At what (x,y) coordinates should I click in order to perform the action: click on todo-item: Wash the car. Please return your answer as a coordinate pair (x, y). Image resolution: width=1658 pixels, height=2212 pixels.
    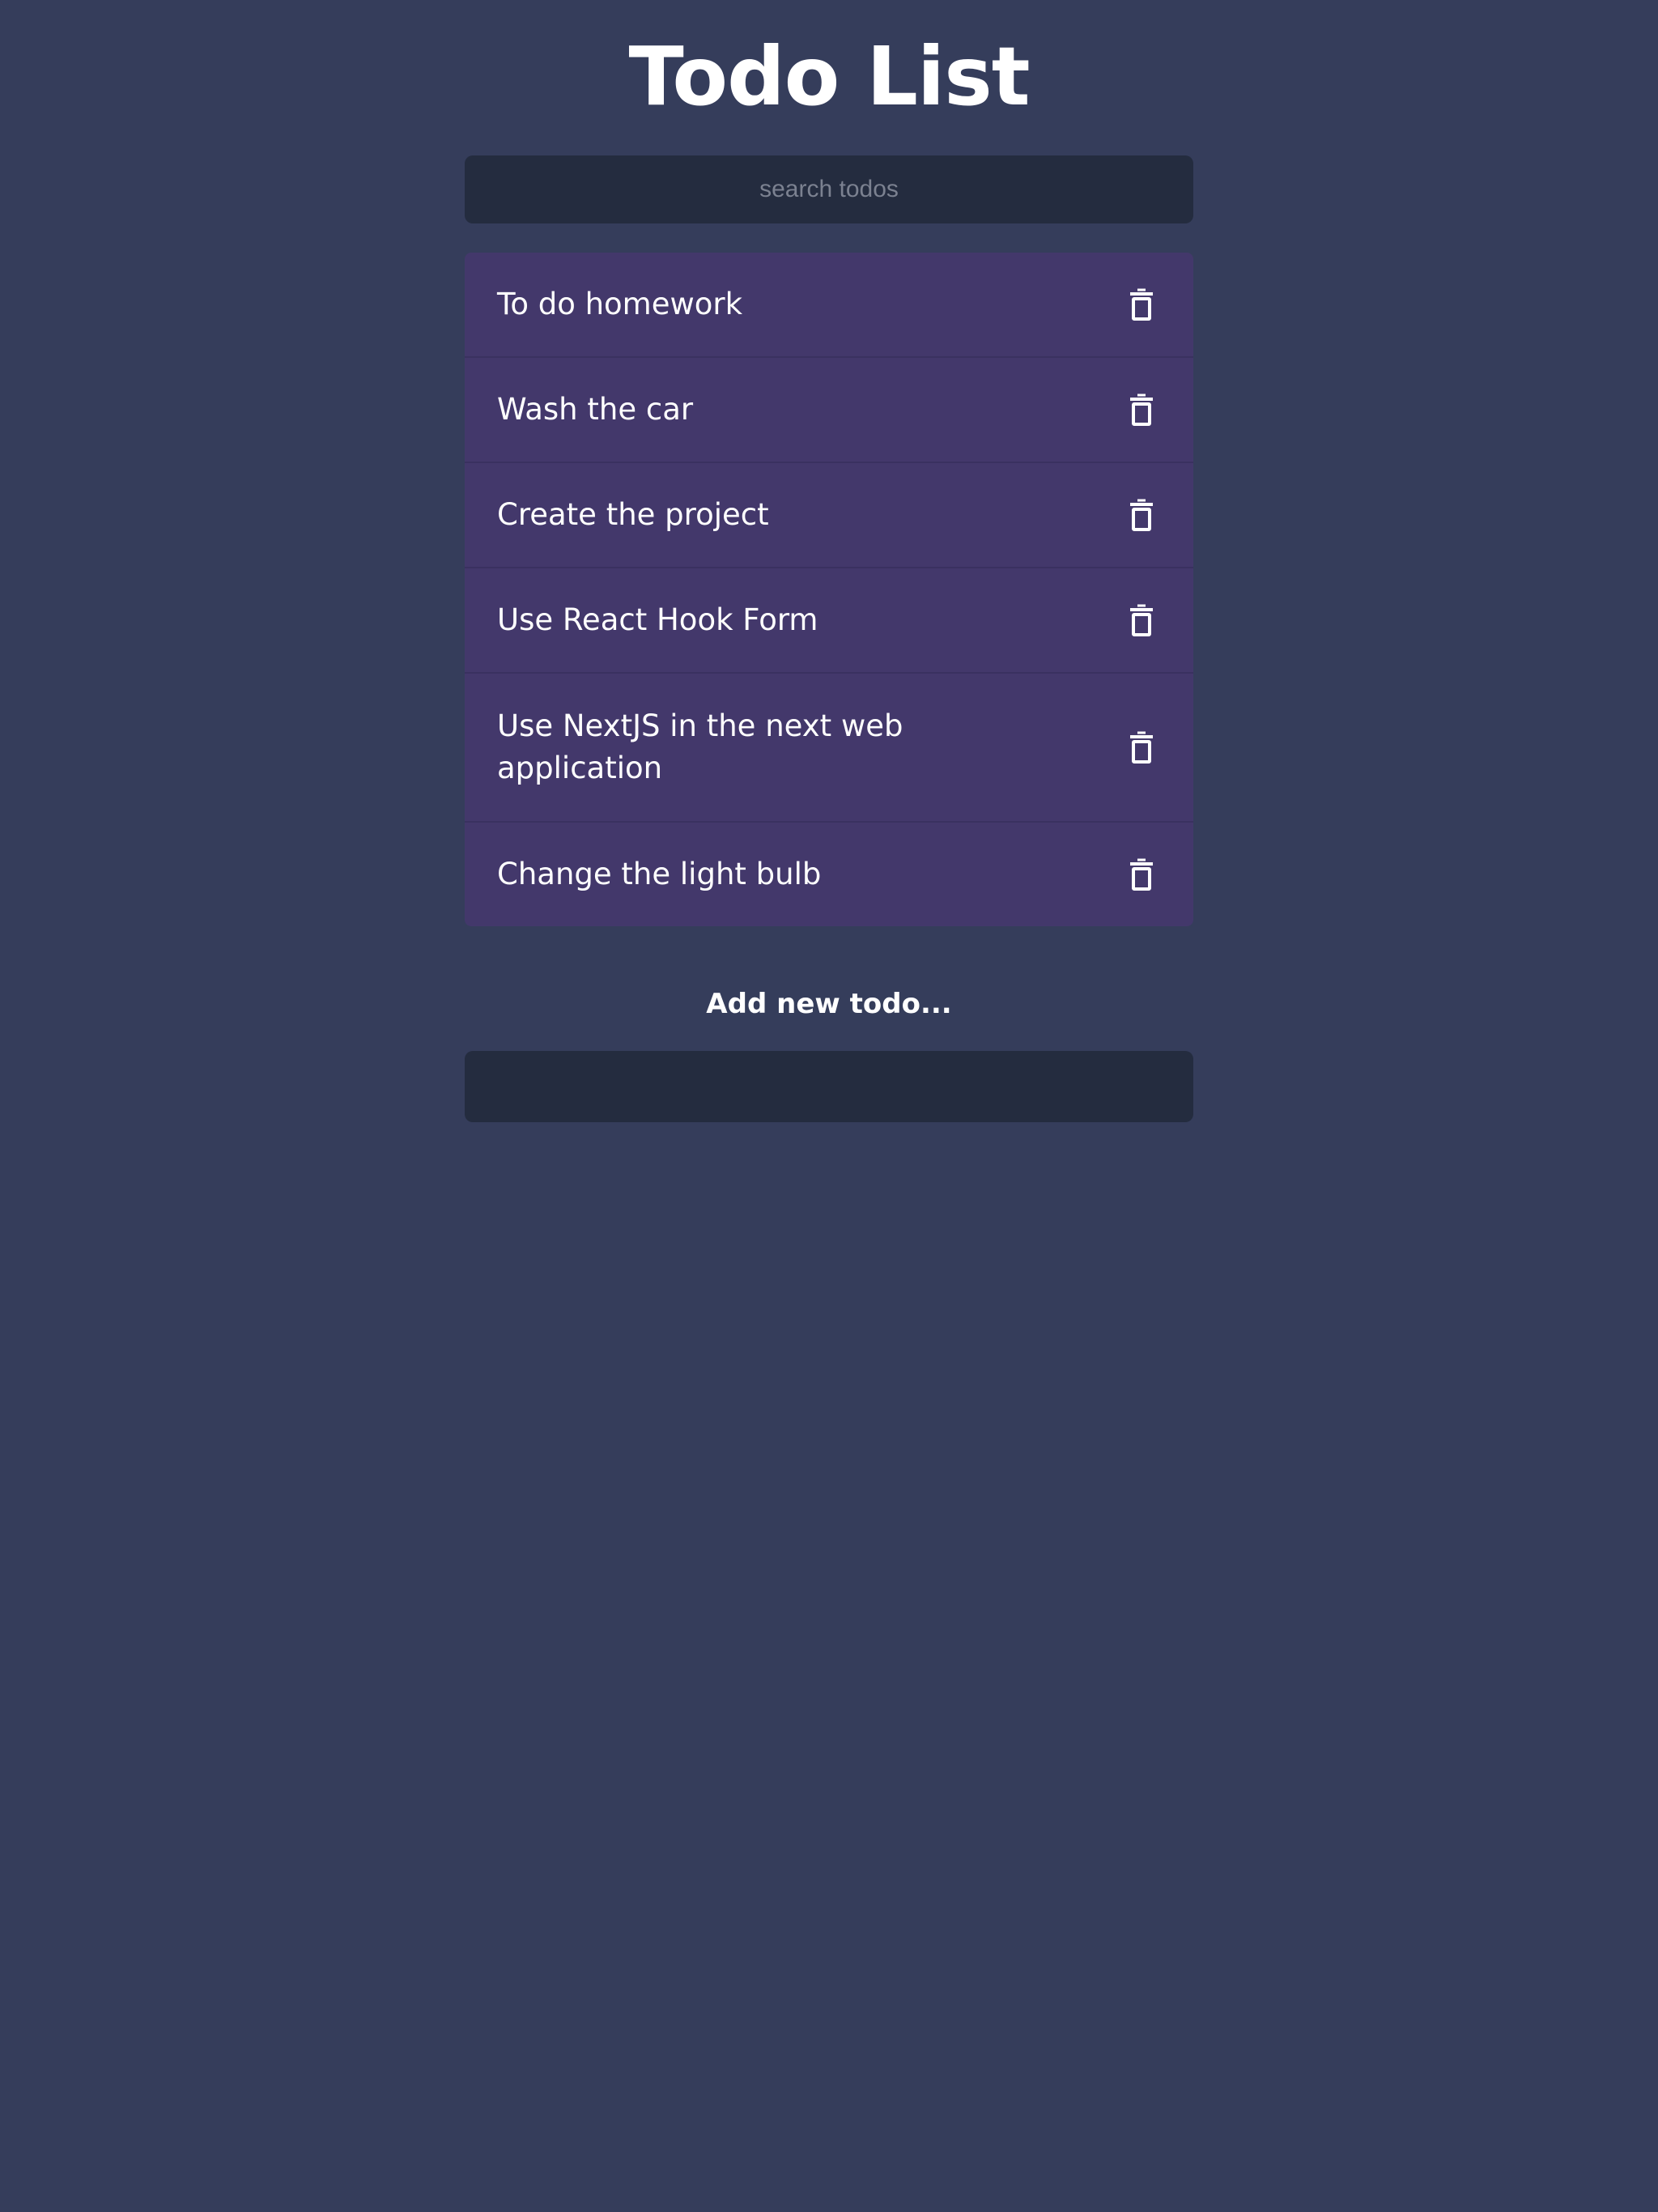
    Looking at the image, I should click on (829, 410).